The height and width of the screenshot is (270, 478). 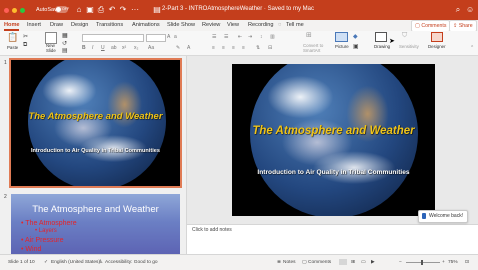 I want to click on notes-button: Notes, so click(x=289, y=262).